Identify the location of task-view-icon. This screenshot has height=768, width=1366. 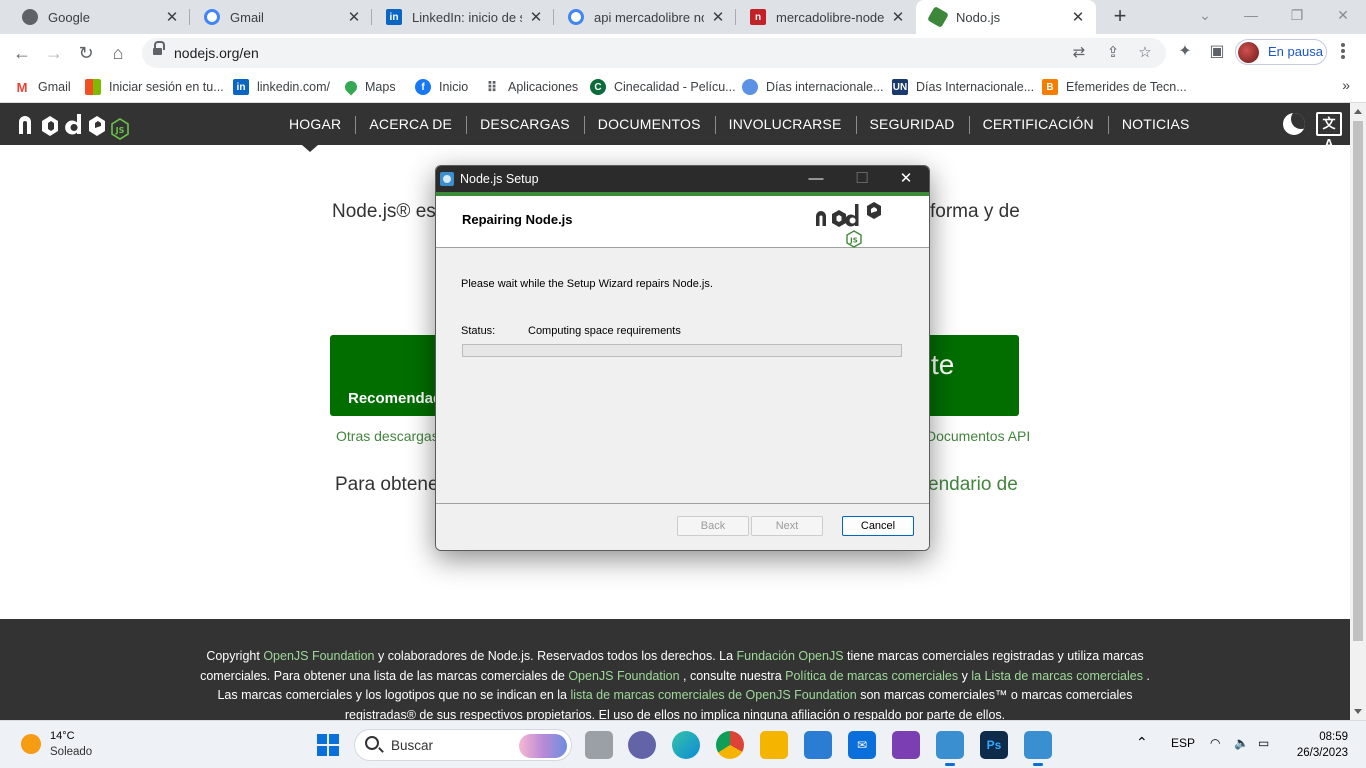
(599, 745).